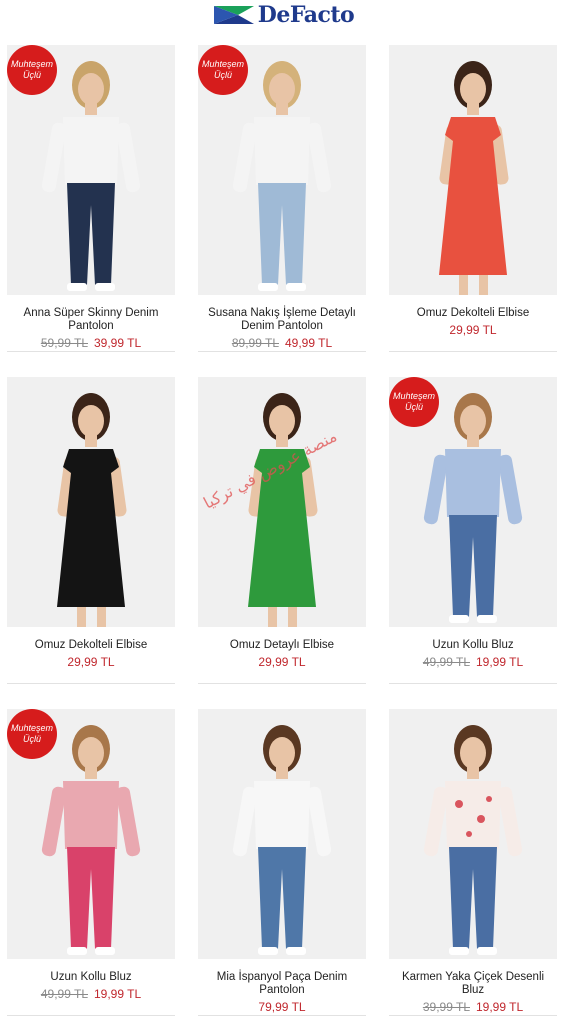 The height and width of the screenshot is (1024, 568). I want to click on product-info: Mia İspanyol Paça Denim Pantolon 79,99 TL, so click(282, 992).